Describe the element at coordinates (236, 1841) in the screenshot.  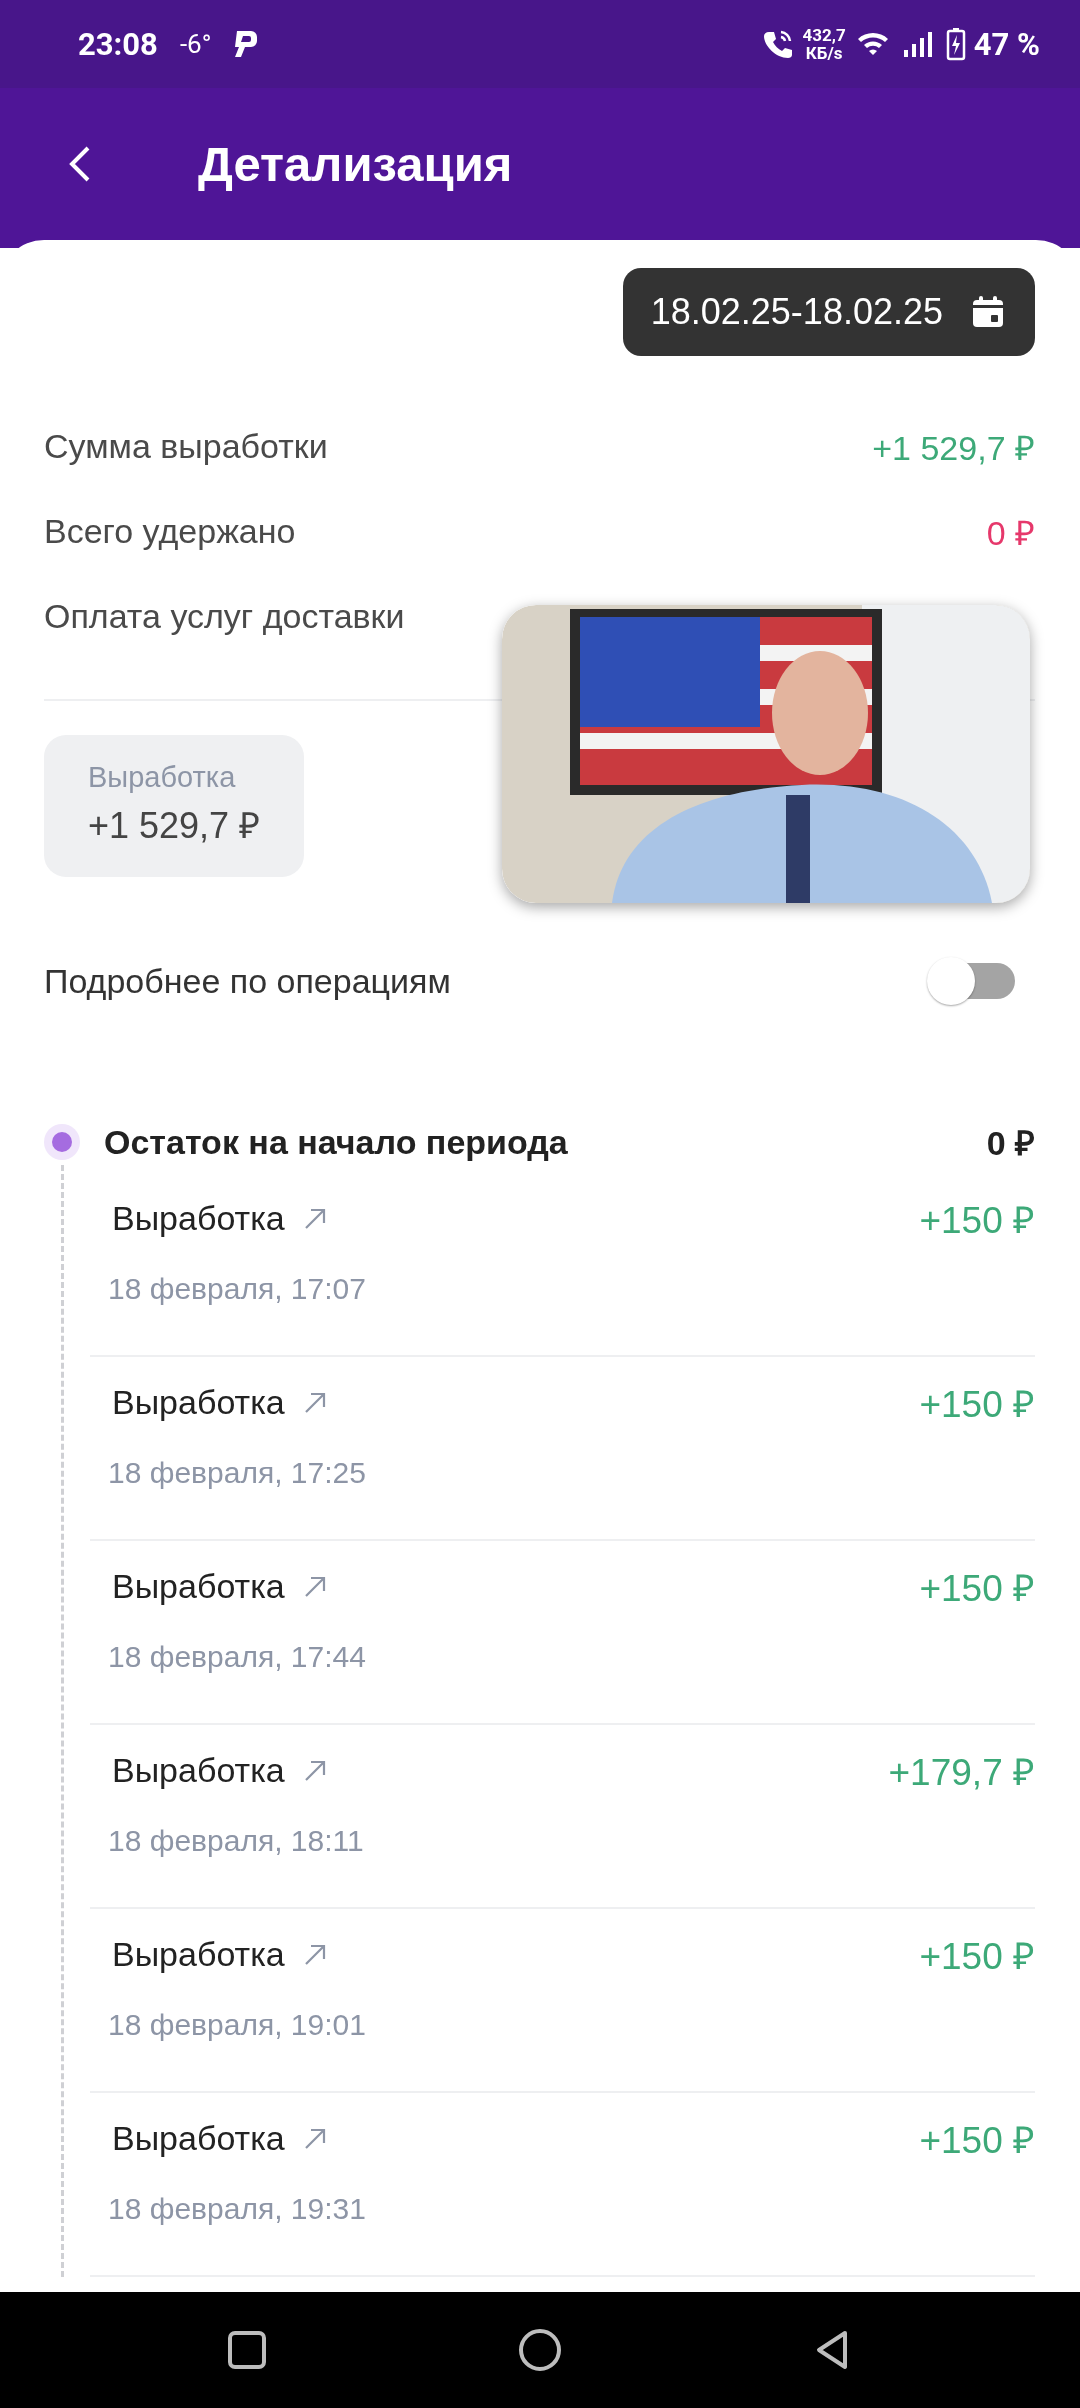
I see `operation-date: 18 февраля, 18:11` at that location.